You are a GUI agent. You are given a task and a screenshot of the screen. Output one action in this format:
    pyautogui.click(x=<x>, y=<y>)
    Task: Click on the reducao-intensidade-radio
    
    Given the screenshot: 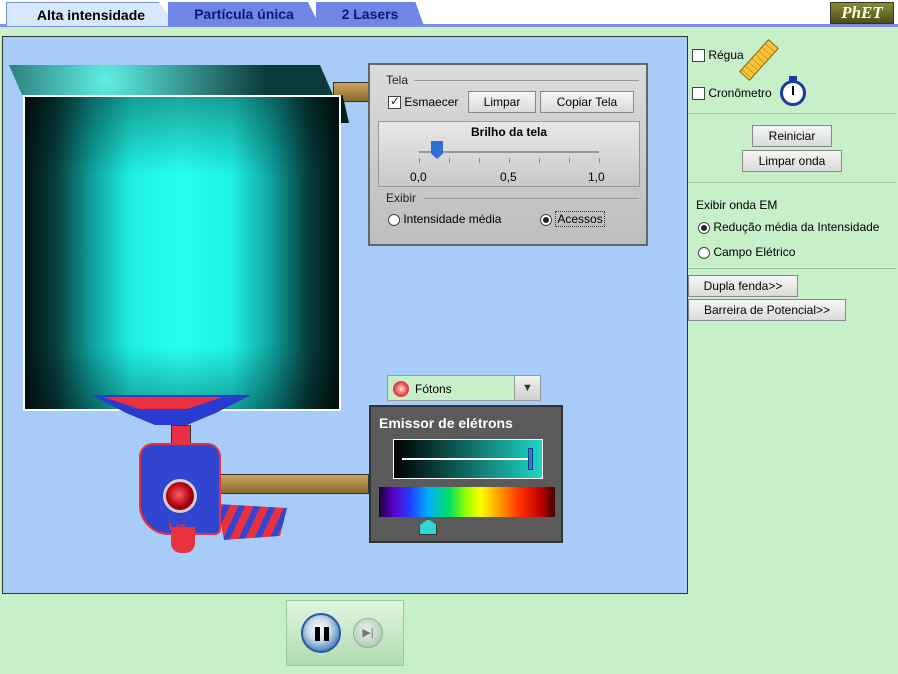 What is the action you would take?
    pyautogui.click(x=704, y=227)
    